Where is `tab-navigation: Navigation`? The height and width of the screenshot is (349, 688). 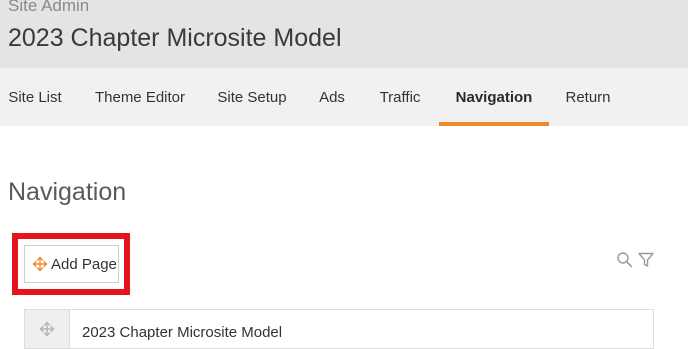 tab-navigation: Navigation is located at coordinates (494, 97).